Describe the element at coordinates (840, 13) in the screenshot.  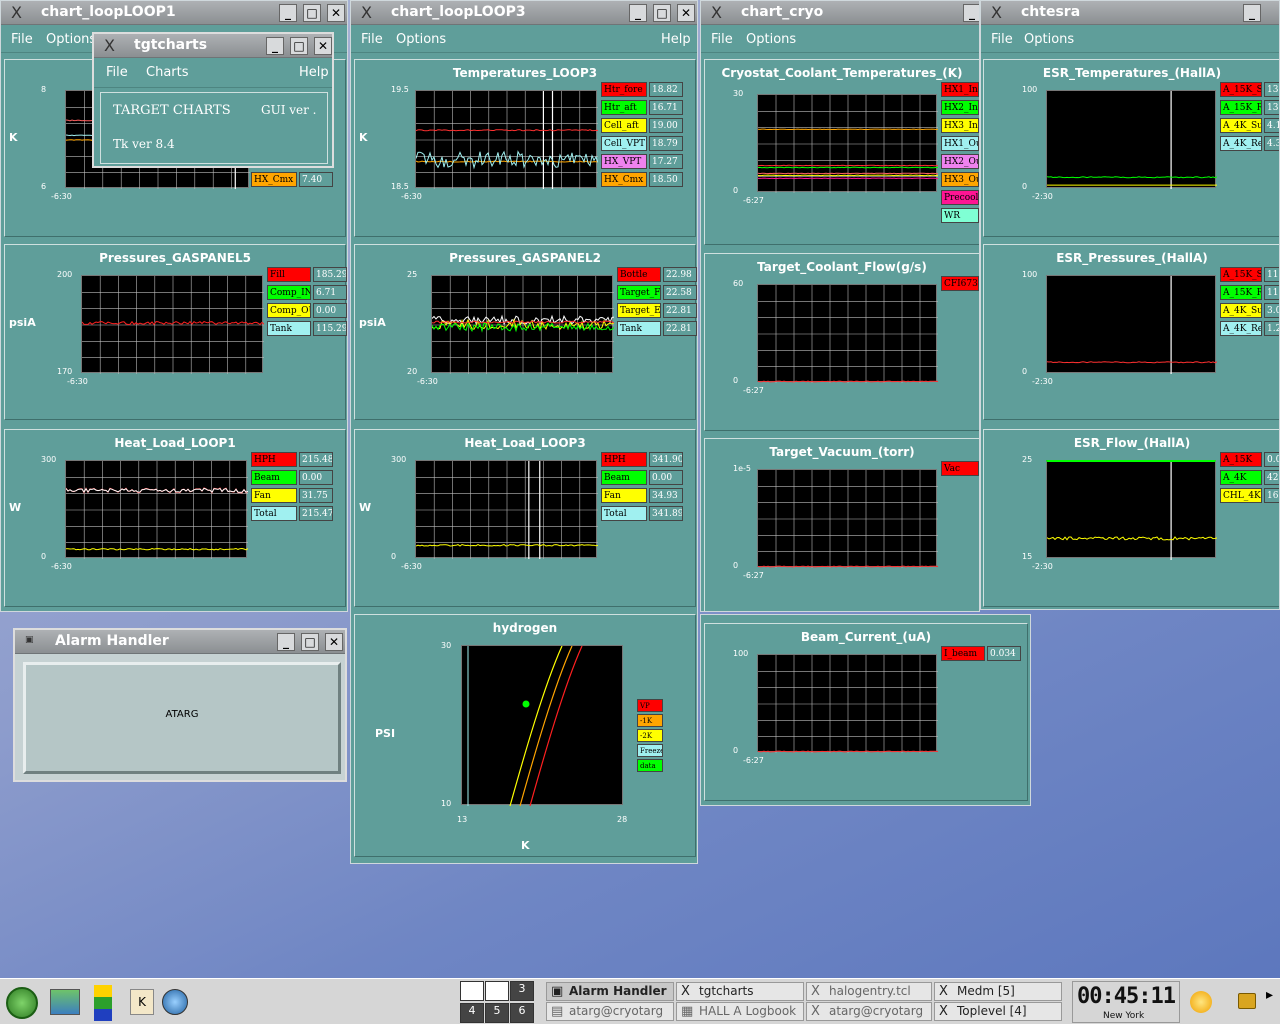
I see `title-bar: Xchart_cryo _` at that location.